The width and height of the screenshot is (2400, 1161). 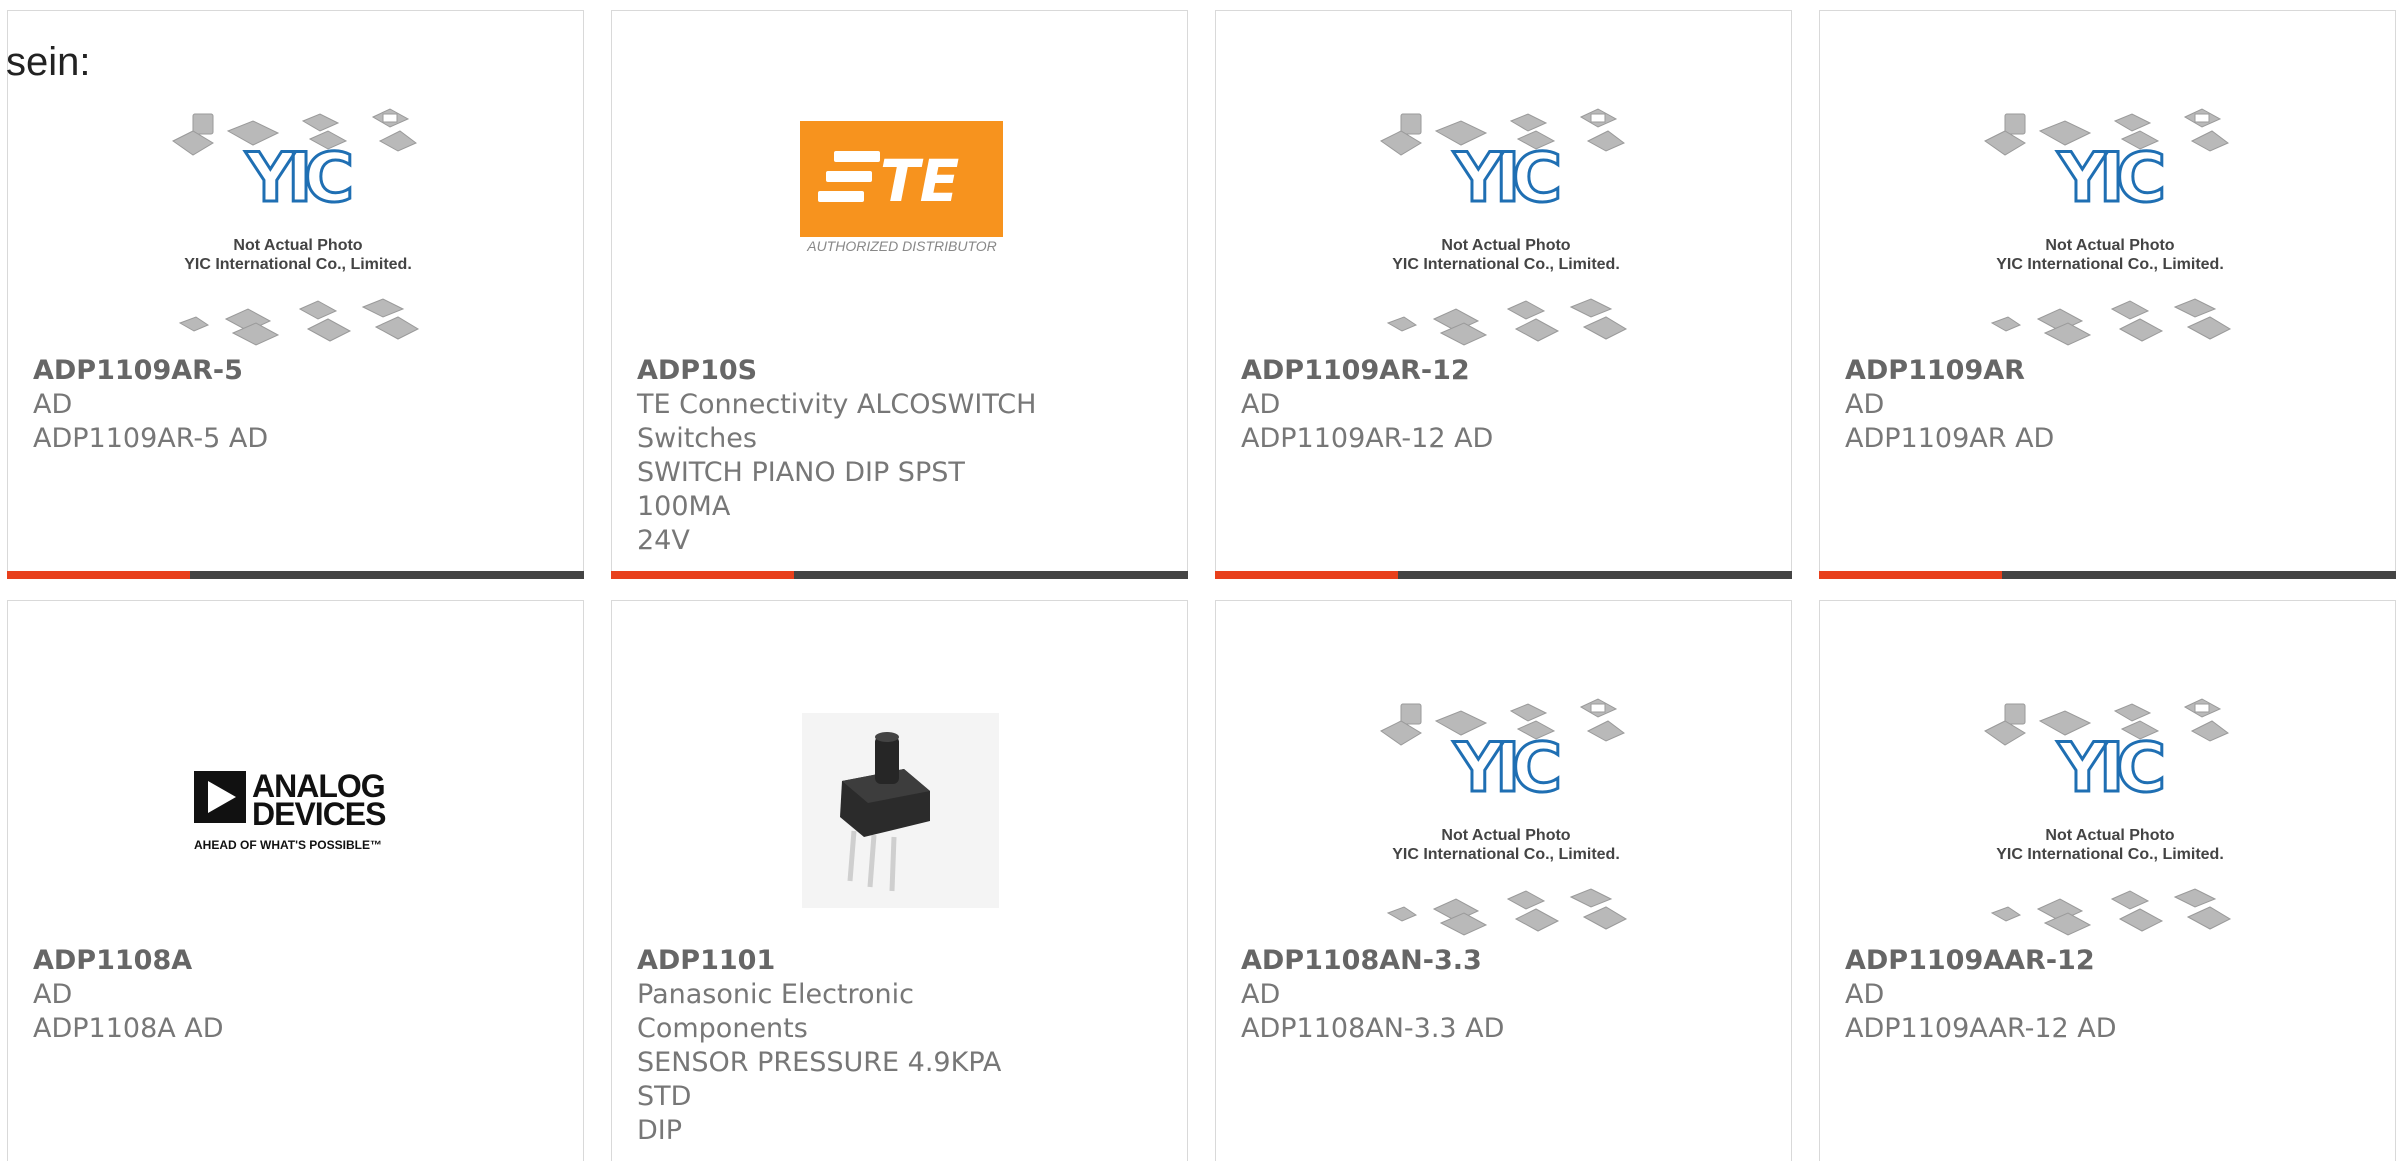 What do you see at coordinates (2055, 371) in the screenshot?
I see `part-number-link: ADP1109AR` at bounding box center [2055, 371].